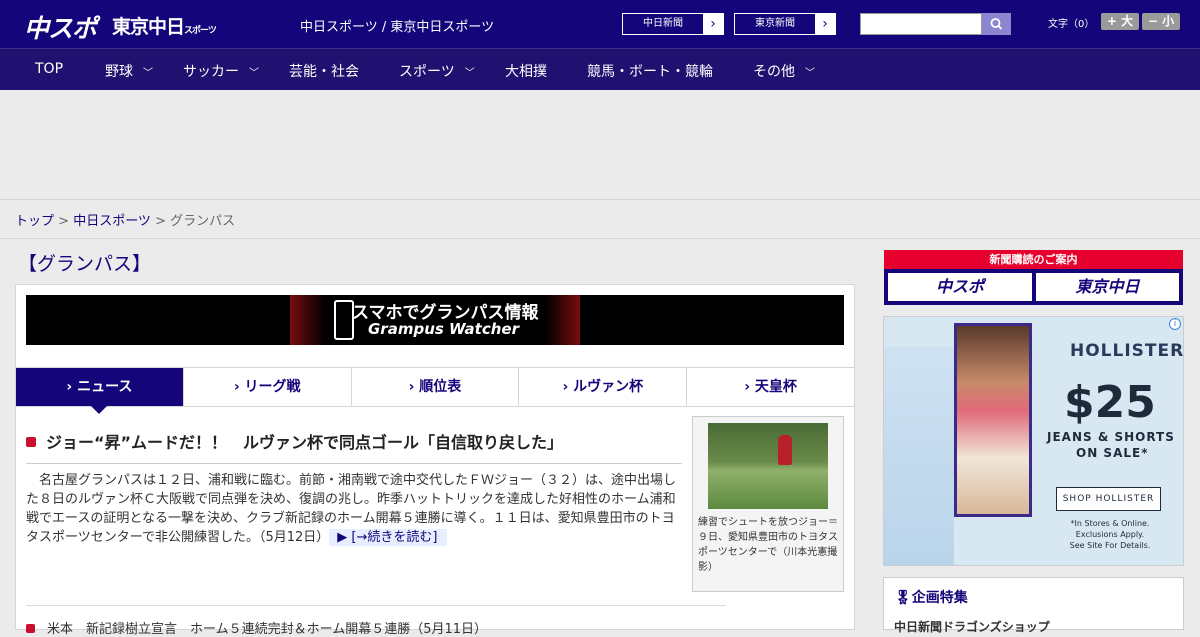 This screenshot has height=637, width=1200. I want to click on breadcrumb-top: トップ, so click(34, 221).